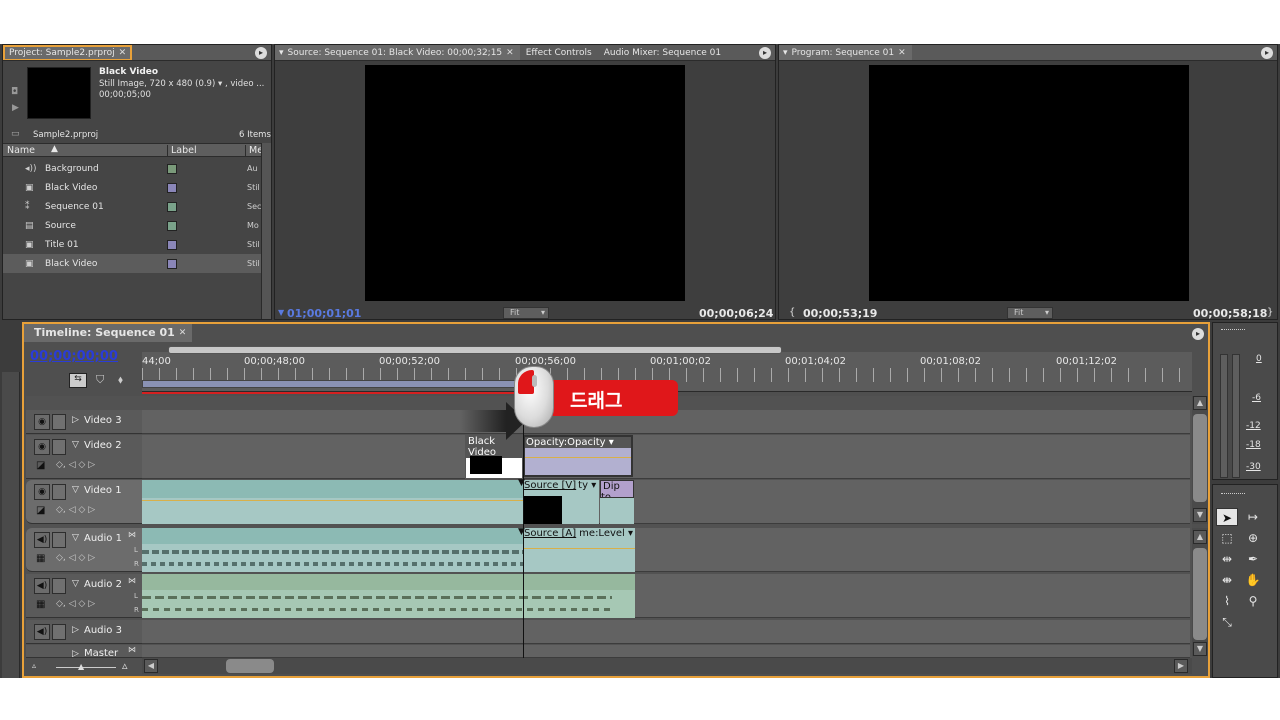 The height and width of the screenshot is (720, 1280). What do you see at coordinates (332, 502) in the screenshot?
I see `clip-video1-main` at bounding box center [332, 502].